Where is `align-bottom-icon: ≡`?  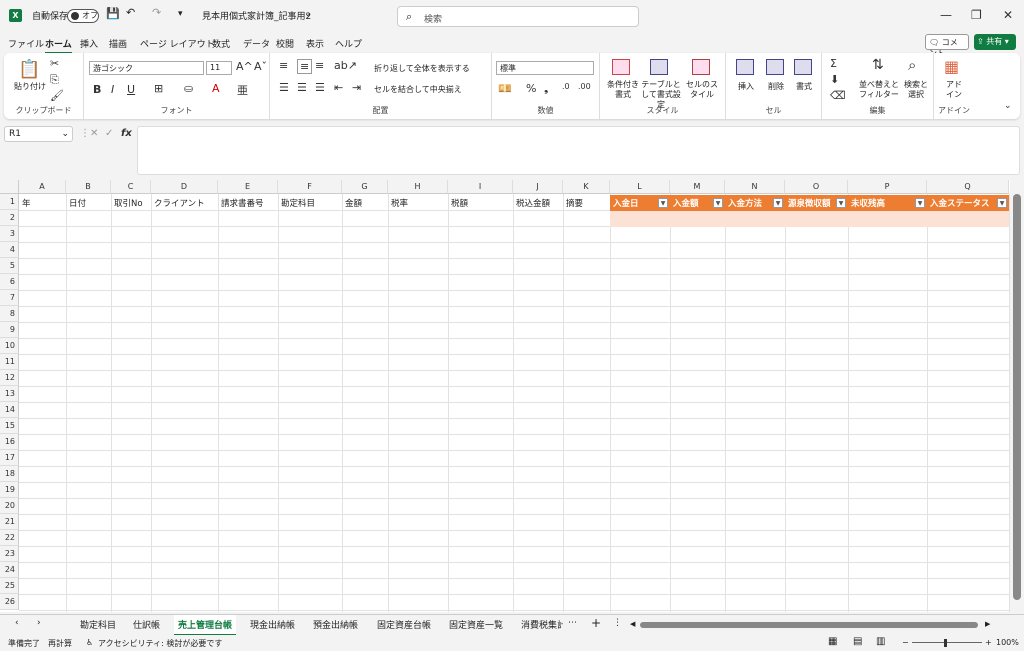 align-bottom-icon: ≡ is located at coordinates (319, 65).